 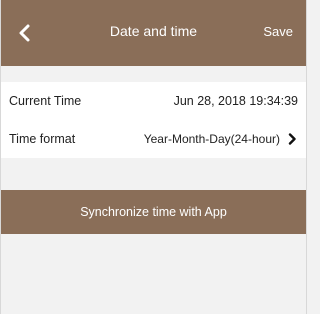 I want to click on time-format-value: Year-Month-Day(24-hour), so click(x=211, y=139).